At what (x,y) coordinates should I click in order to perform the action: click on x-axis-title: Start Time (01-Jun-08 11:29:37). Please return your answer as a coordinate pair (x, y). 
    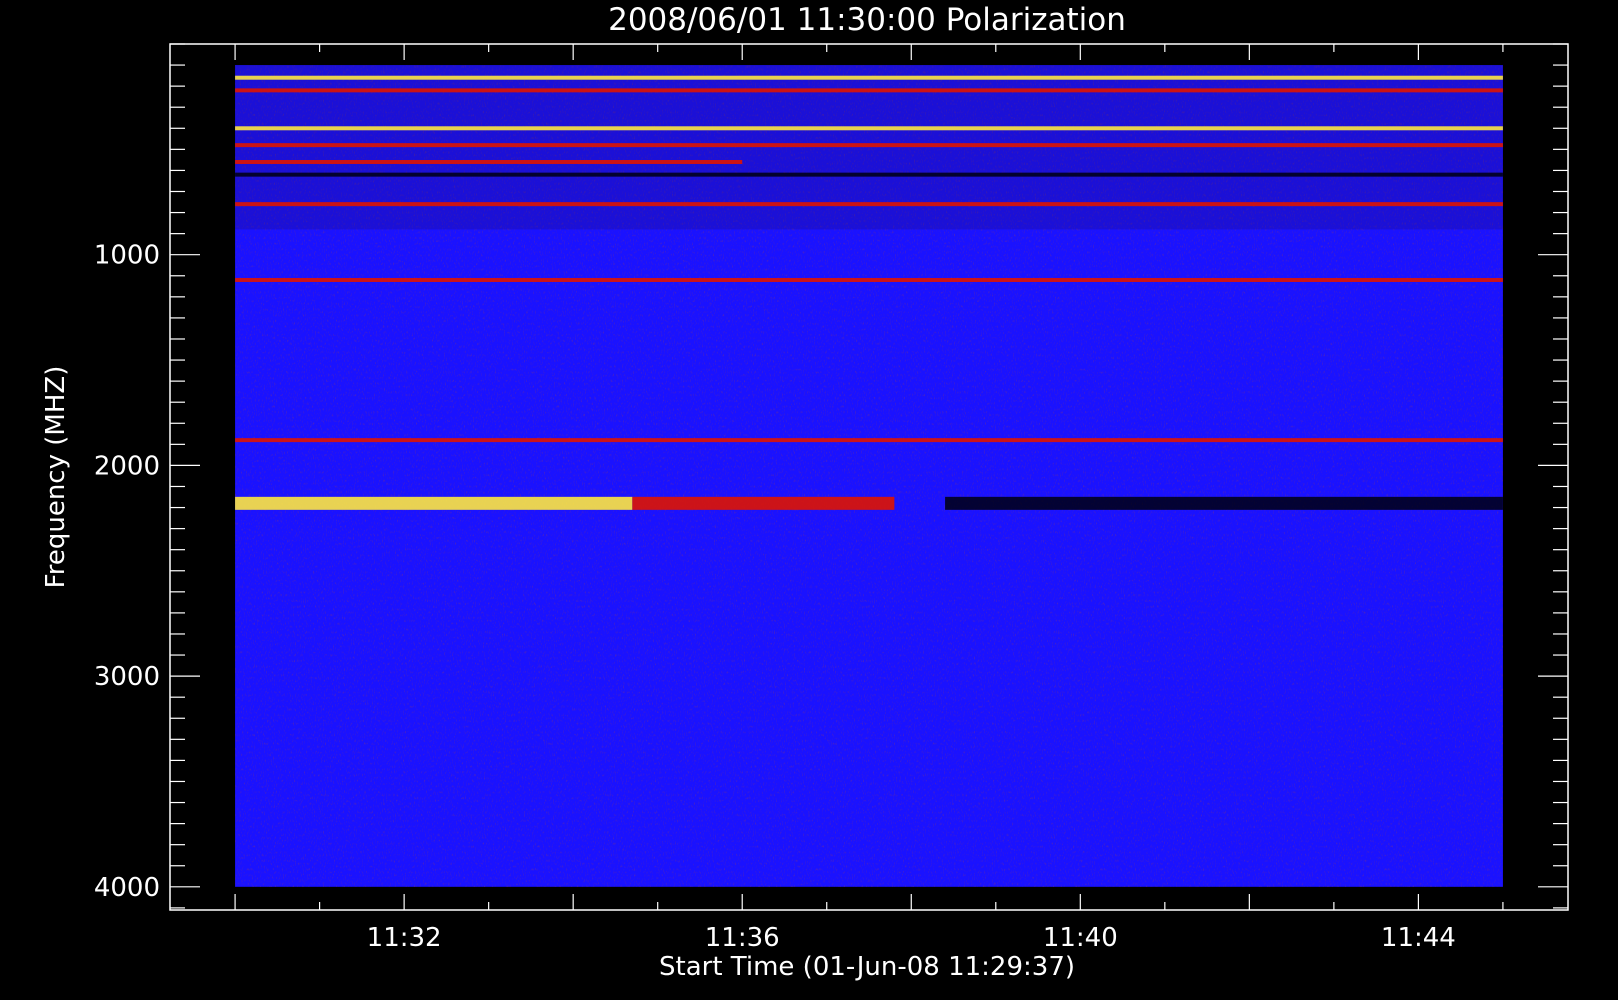
    Looking at the image, I should click on (867, 967).